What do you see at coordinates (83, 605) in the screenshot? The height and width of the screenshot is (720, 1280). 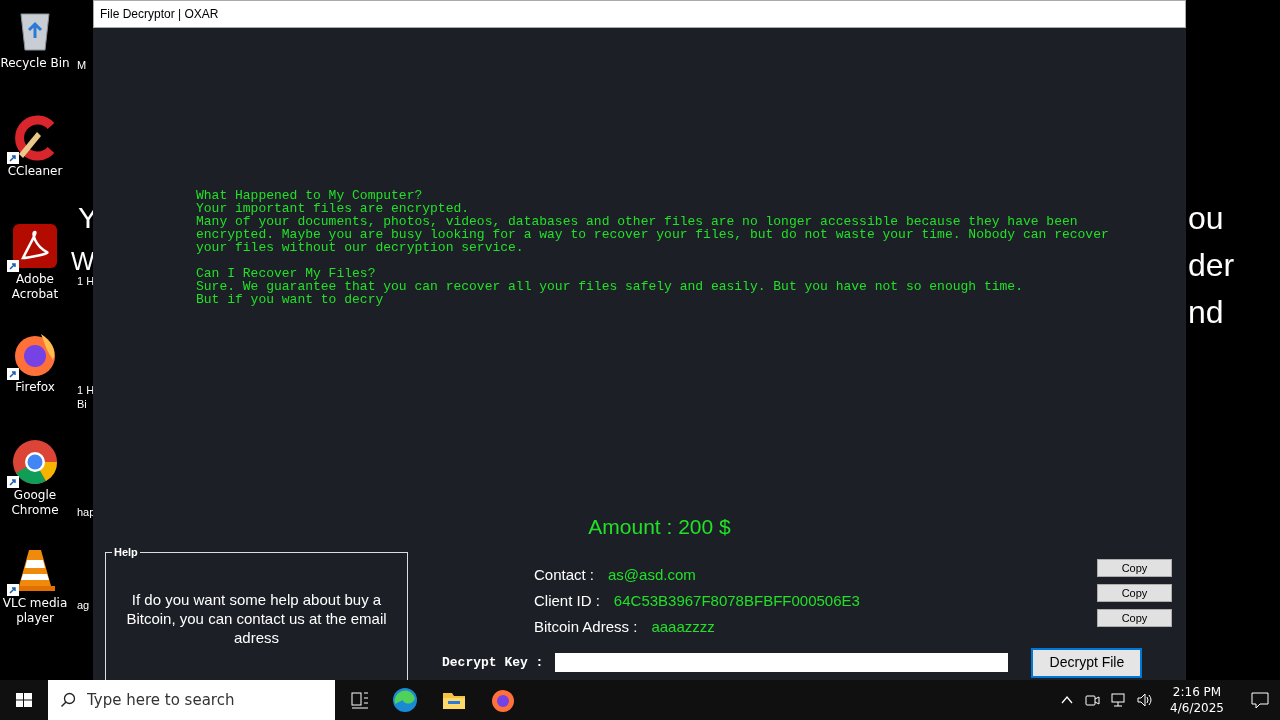 I see `icon-label: ag` at bounding box center [83, 605].